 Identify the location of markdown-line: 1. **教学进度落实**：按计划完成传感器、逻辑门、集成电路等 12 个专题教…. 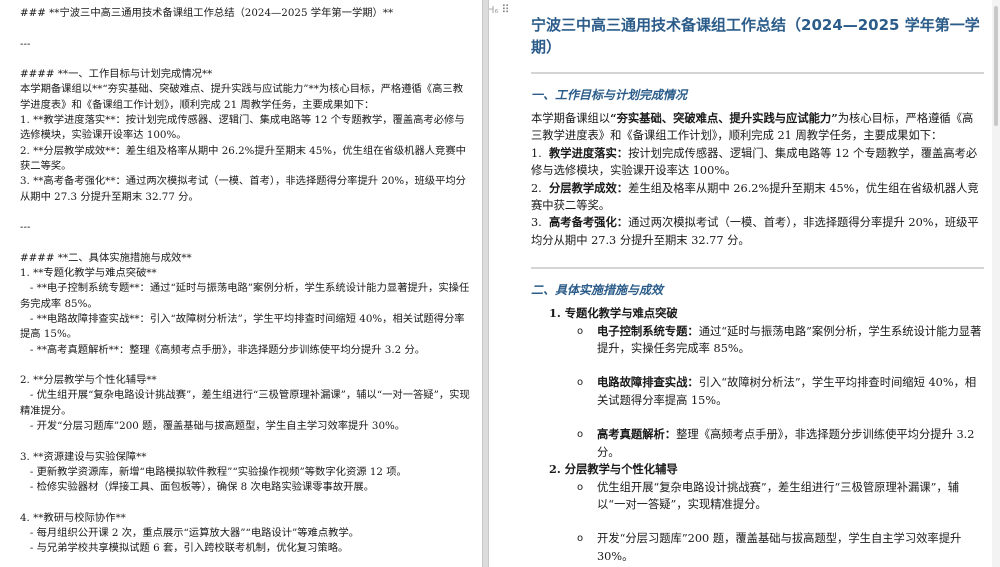
(246, 128).